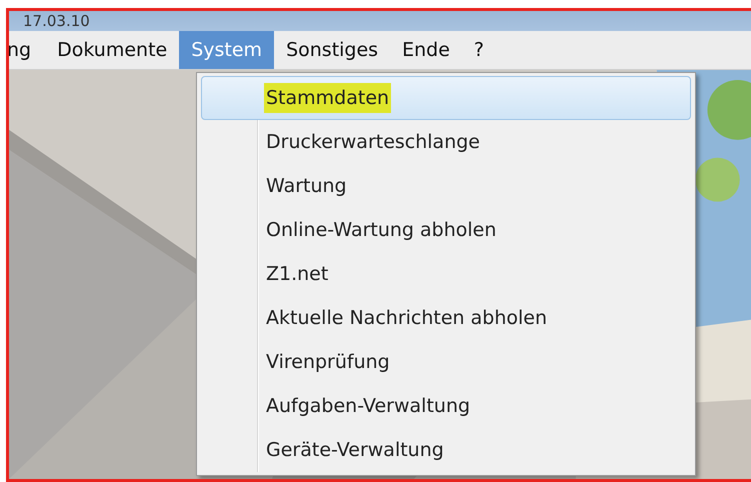 Image resolution: width=751 pixels, height=482 pixels. I want to click on menu-entry: Druckerwarteschlange, so click(446, 142).